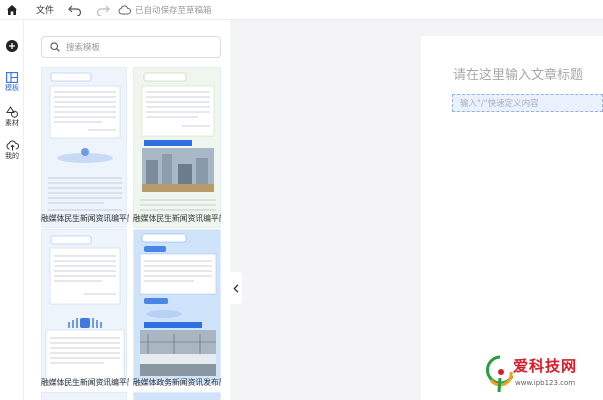 Image resolution: width=603 pixels, height=400 pixels. What do you see at coordinates (518, 73) in the screenshot?
I see `article-title-input: 请在这里输入文章标题` at bounding box center [518, 73].